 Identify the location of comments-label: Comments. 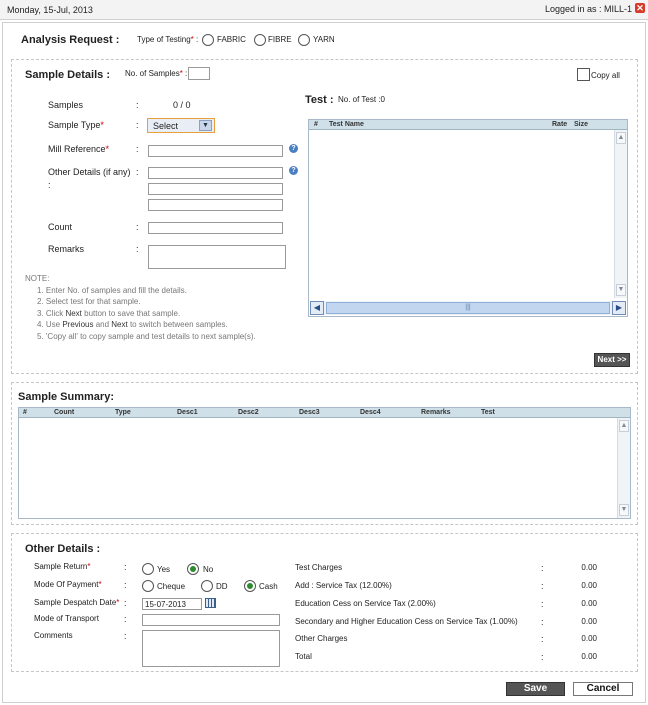
(53, 635).